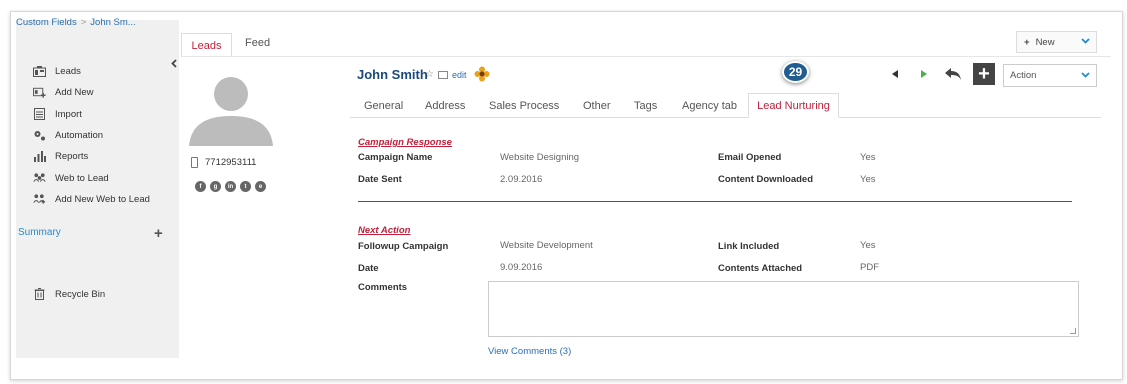 The height and width of the screenshot is (384, 1127). Describe the element at coordinates (174, 65) in the screenshot. I see `collapse-sidebar-icon` at that location.